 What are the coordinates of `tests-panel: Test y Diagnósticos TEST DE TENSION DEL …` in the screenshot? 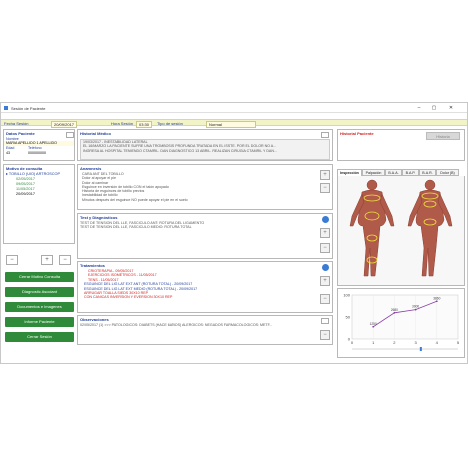 It's located at (205, 236).